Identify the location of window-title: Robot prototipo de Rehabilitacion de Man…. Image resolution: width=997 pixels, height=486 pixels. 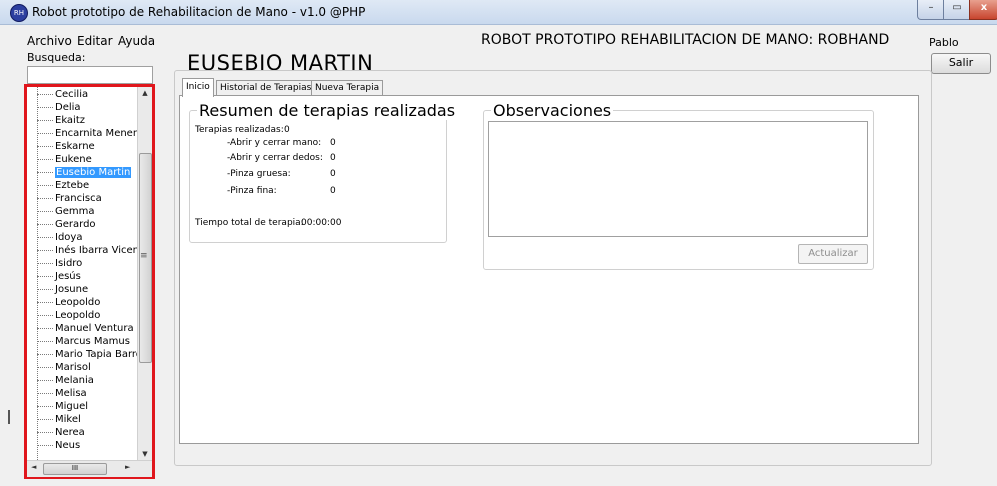
(199, 12).